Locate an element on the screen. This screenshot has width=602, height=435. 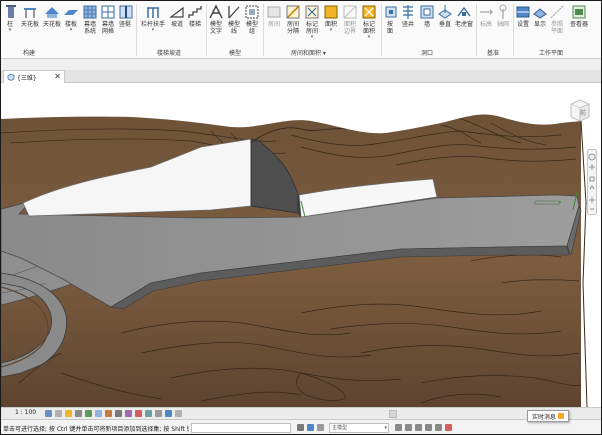
panel-build-title: 构建 is located at coordinates (29, 53).